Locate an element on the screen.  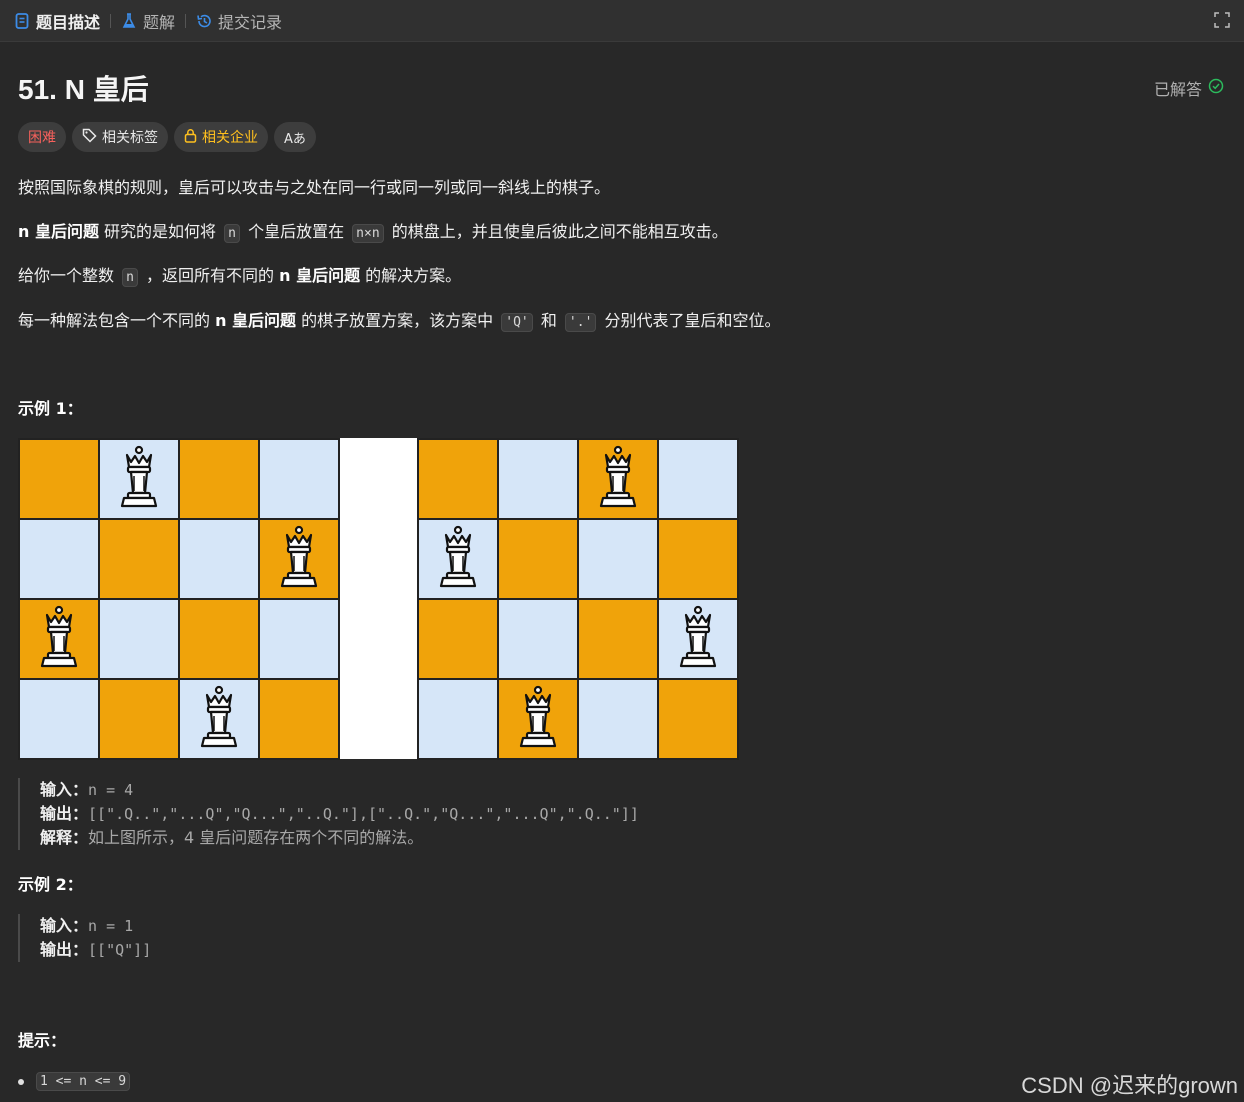
translate-button: Aあ is located at coordinates (295, 137).